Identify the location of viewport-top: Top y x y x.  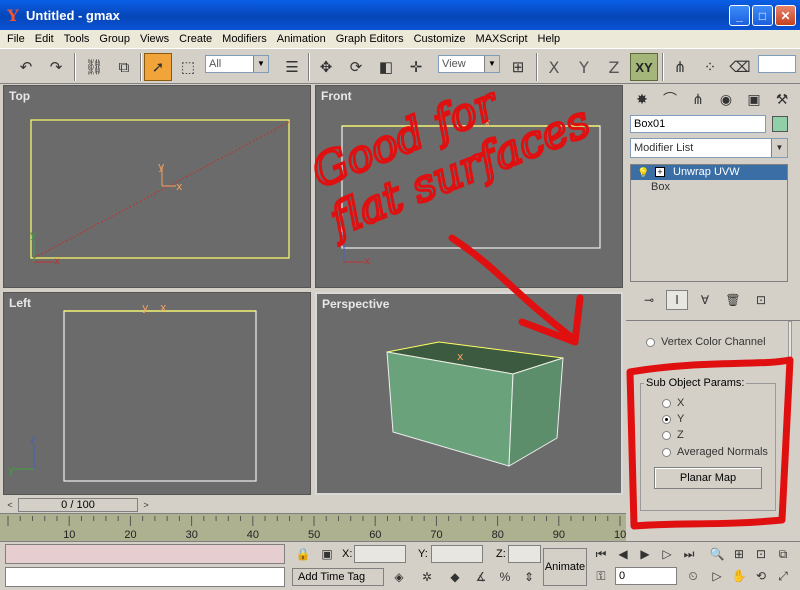
(157, 186).